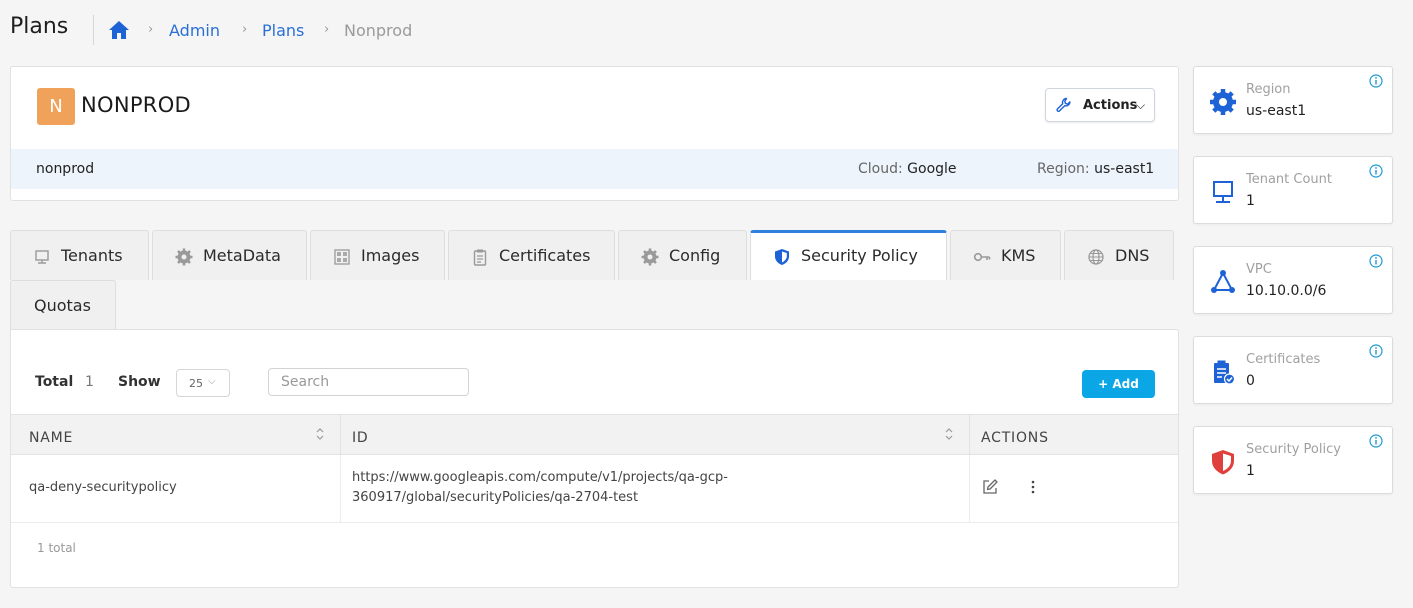 Image resolution: width=1413 pixels, height=608 pixels. Describe the element at coordinates (39, 26) in the screenshot. I see `page-title: Plans` at that location.